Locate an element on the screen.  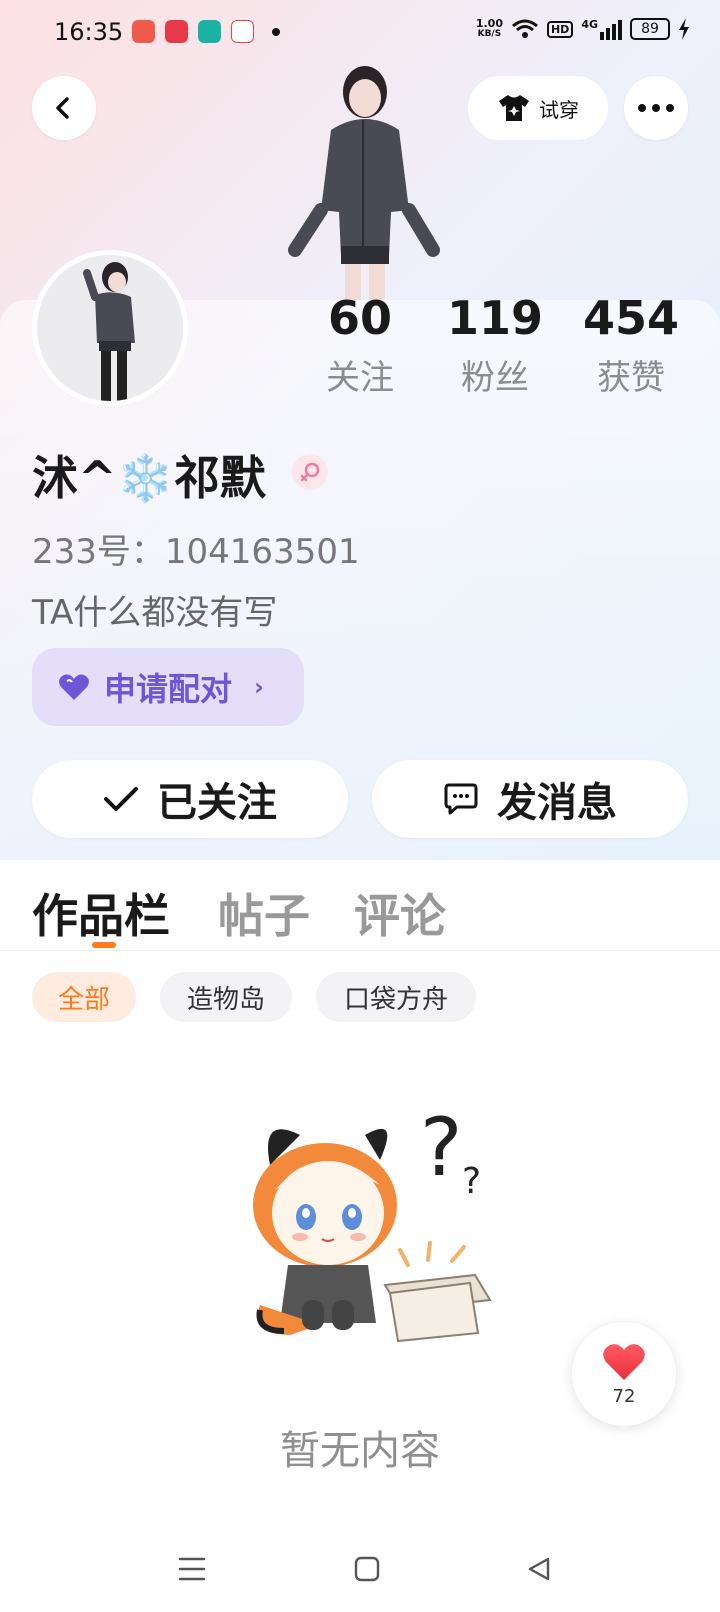
tab-works: 作品栏 is located at coordinates (101, 913).